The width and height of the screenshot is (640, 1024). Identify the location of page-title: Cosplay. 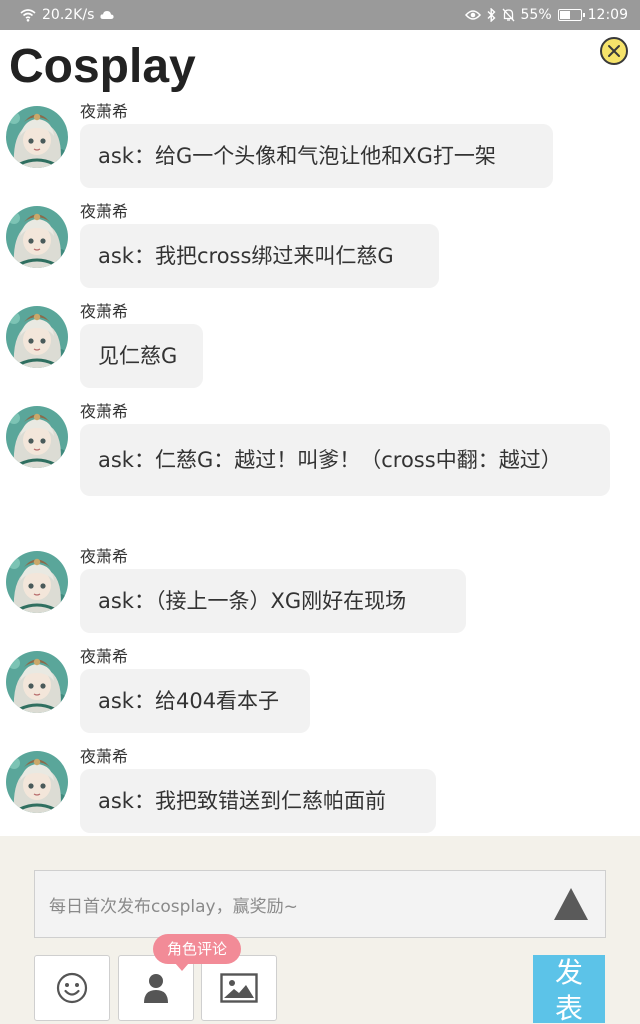
(102, 66).